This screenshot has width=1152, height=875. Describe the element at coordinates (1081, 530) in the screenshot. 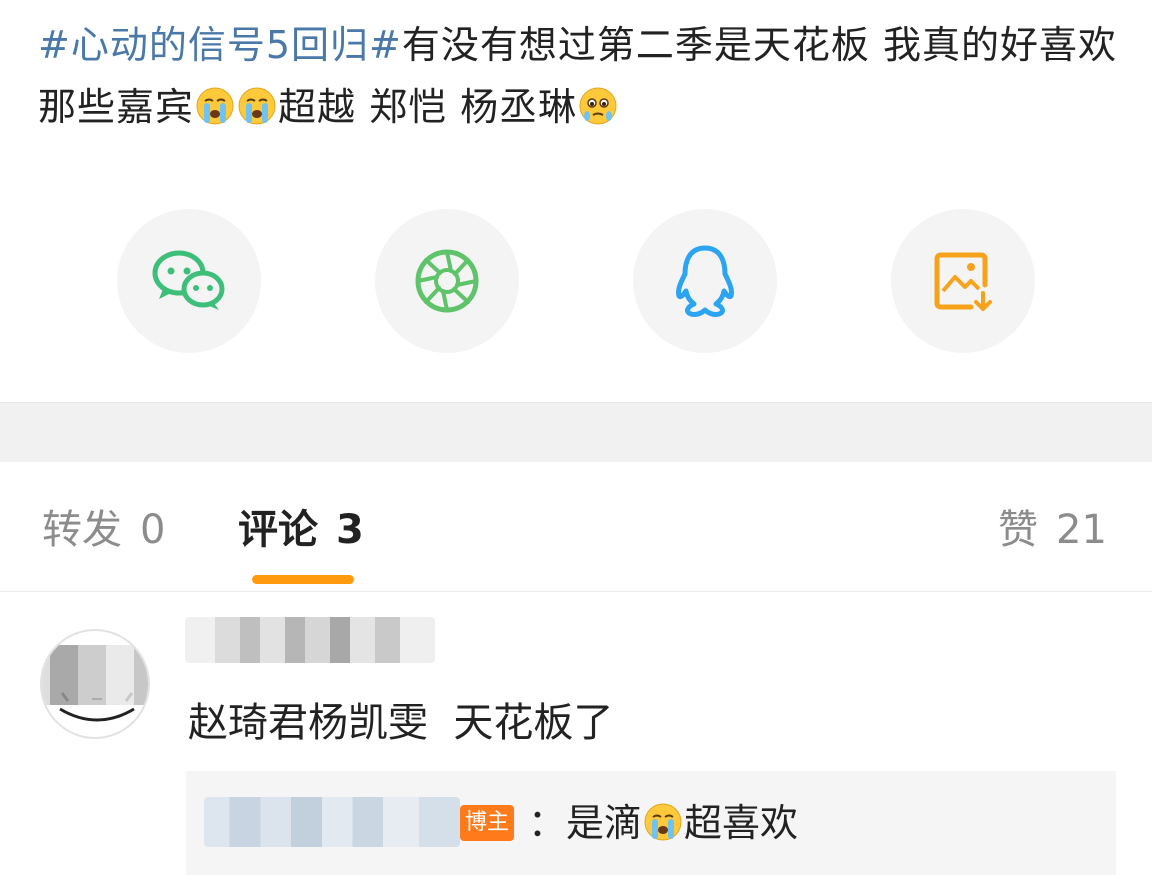

I see `tab-likes-count: 21` at that location.